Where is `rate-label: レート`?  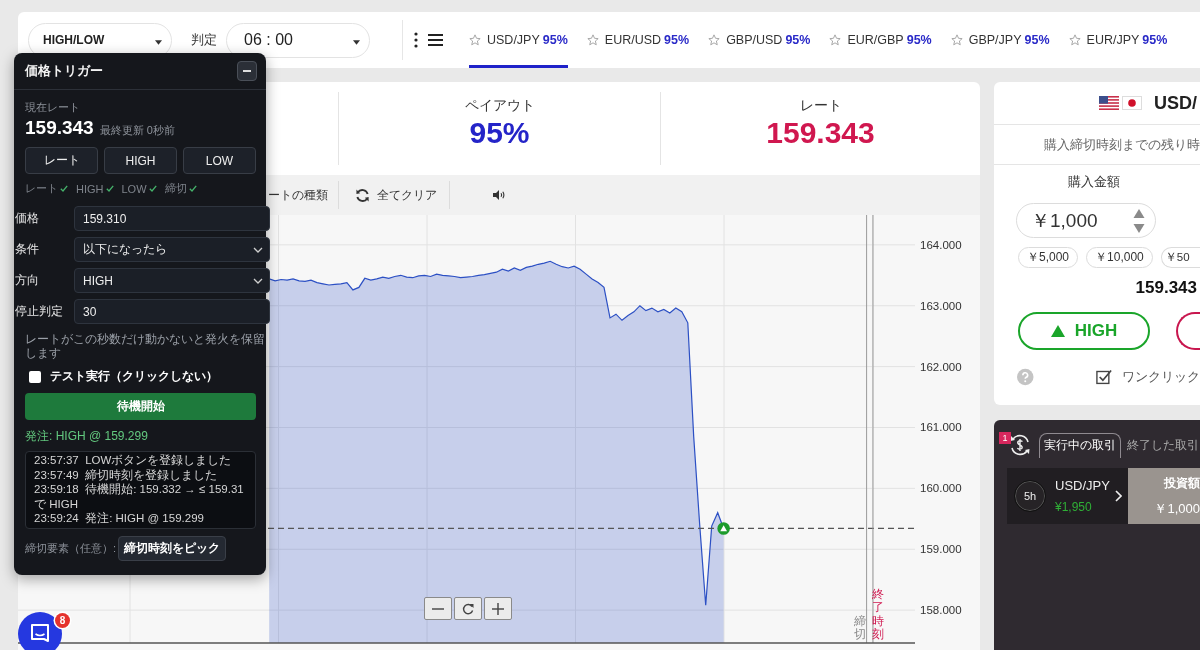
rate-label: レート is located at coordinates (820, 106).